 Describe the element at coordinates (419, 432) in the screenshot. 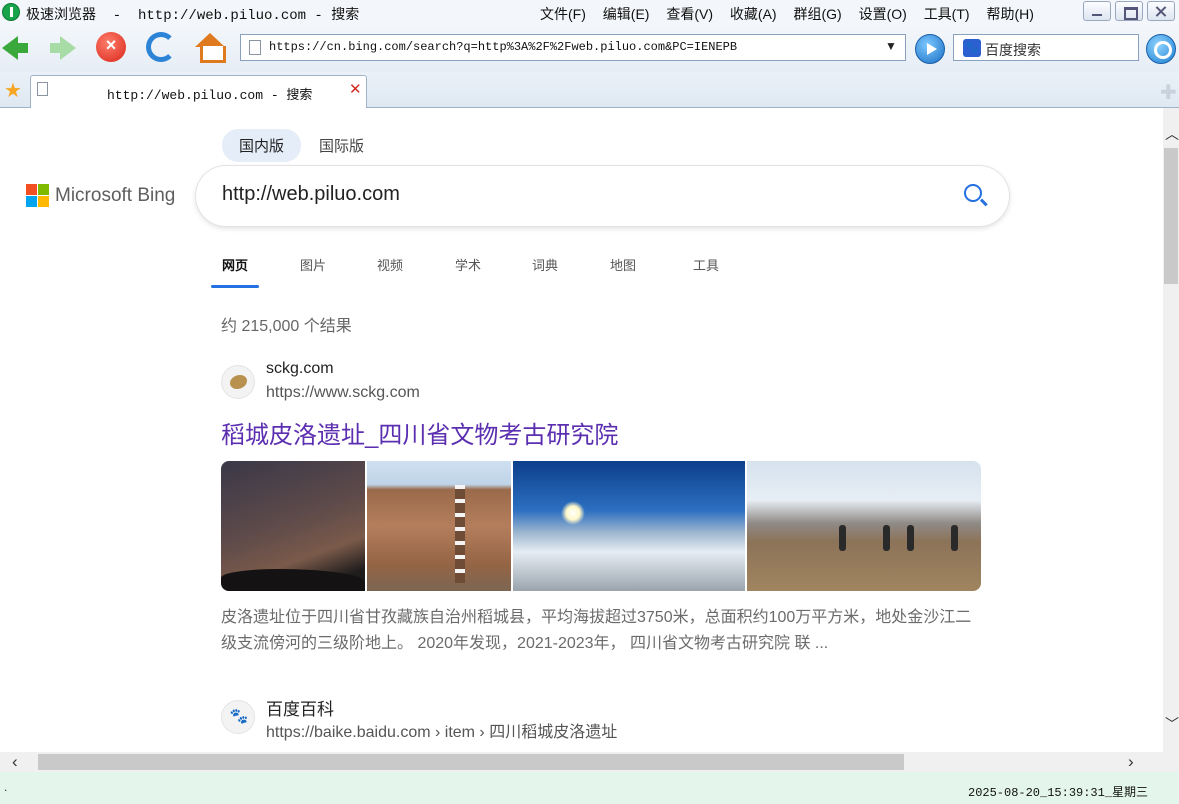

I see `result-title-link: 稻城皮洛遗址_四川省文物考古研究院` at that location.